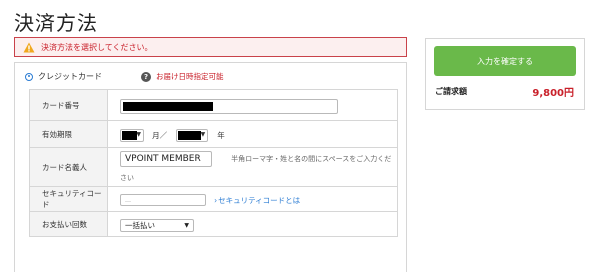 This screenshot has height=272, width=600. What do you see at coordinates (168, 106) in the screenshot?
I see `card-number-masked` at bounding box center [168, 106].